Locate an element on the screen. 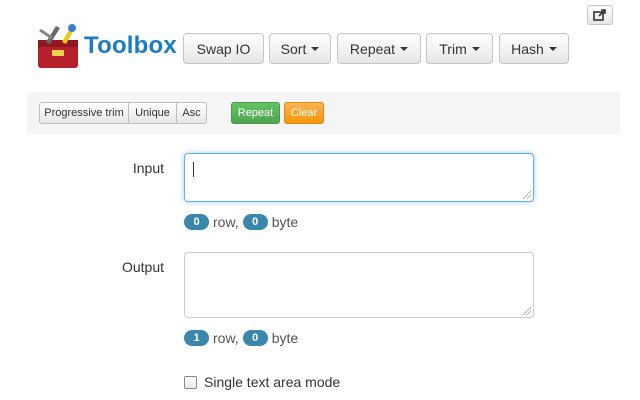 The height and width of the screenshot is (400, 640). sort-dropdown-button: Sort is located at coordinates (300, 48).